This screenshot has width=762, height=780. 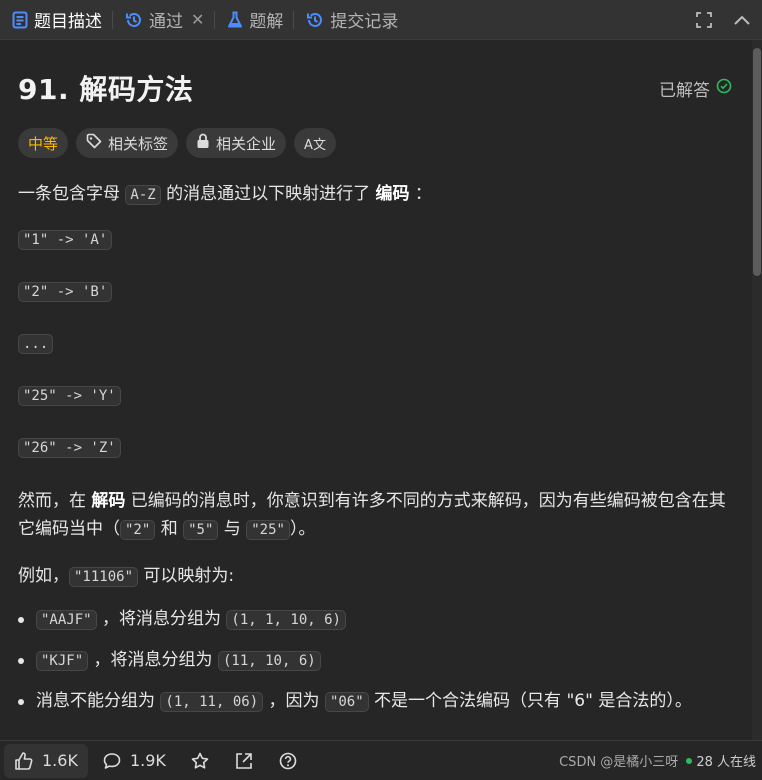 What do you see at coordinates (268, 194) in the screenshot?
I see `text: 的消息通过以下映射进行了` at bounding box center [268, 194].